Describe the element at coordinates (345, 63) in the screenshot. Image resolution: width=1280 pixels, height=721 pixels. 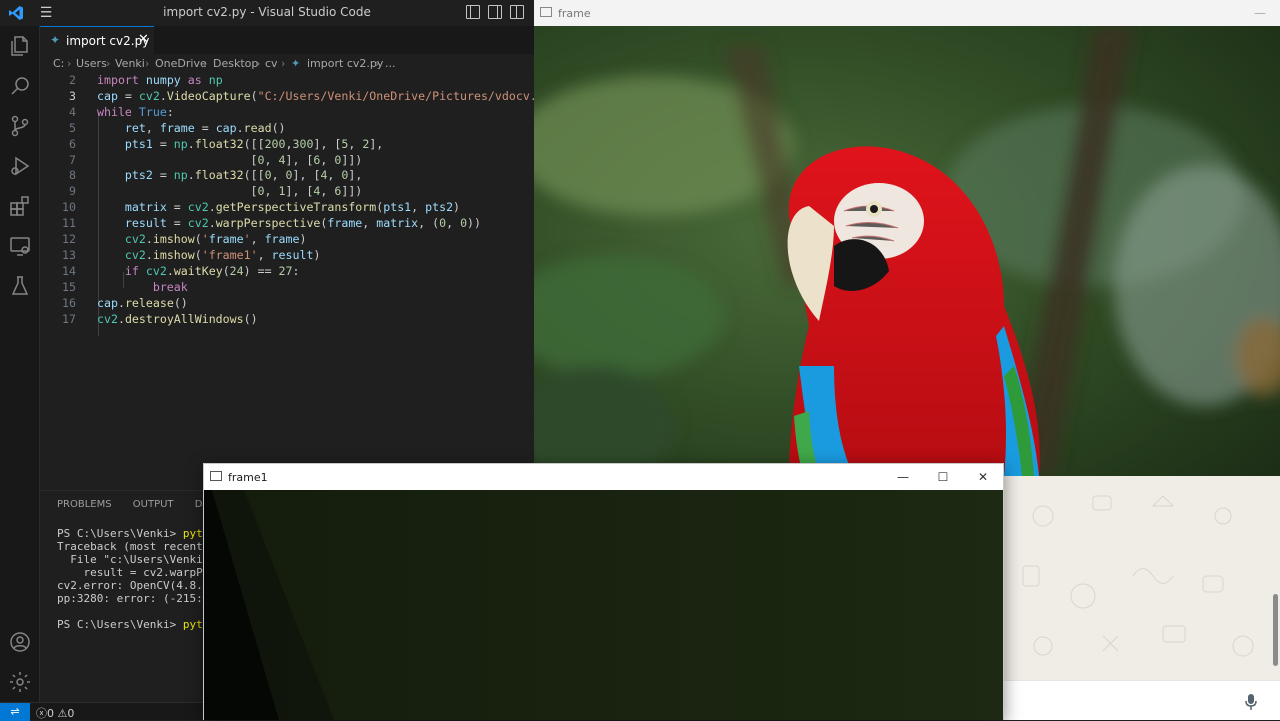
I see `breadcrumb-item: import cv2.py` at that location.